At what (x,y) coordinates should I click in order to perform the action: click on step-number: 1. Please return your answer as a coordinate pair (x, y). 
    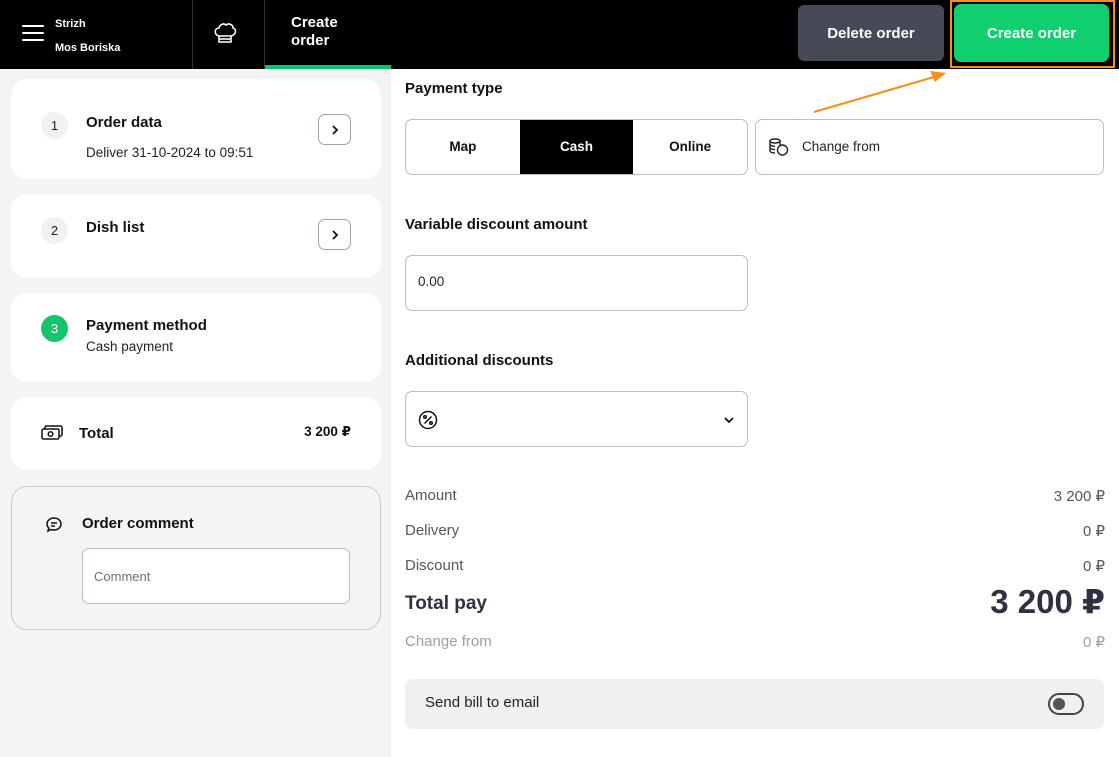
    Looking at the image, I should click on (54, 125).